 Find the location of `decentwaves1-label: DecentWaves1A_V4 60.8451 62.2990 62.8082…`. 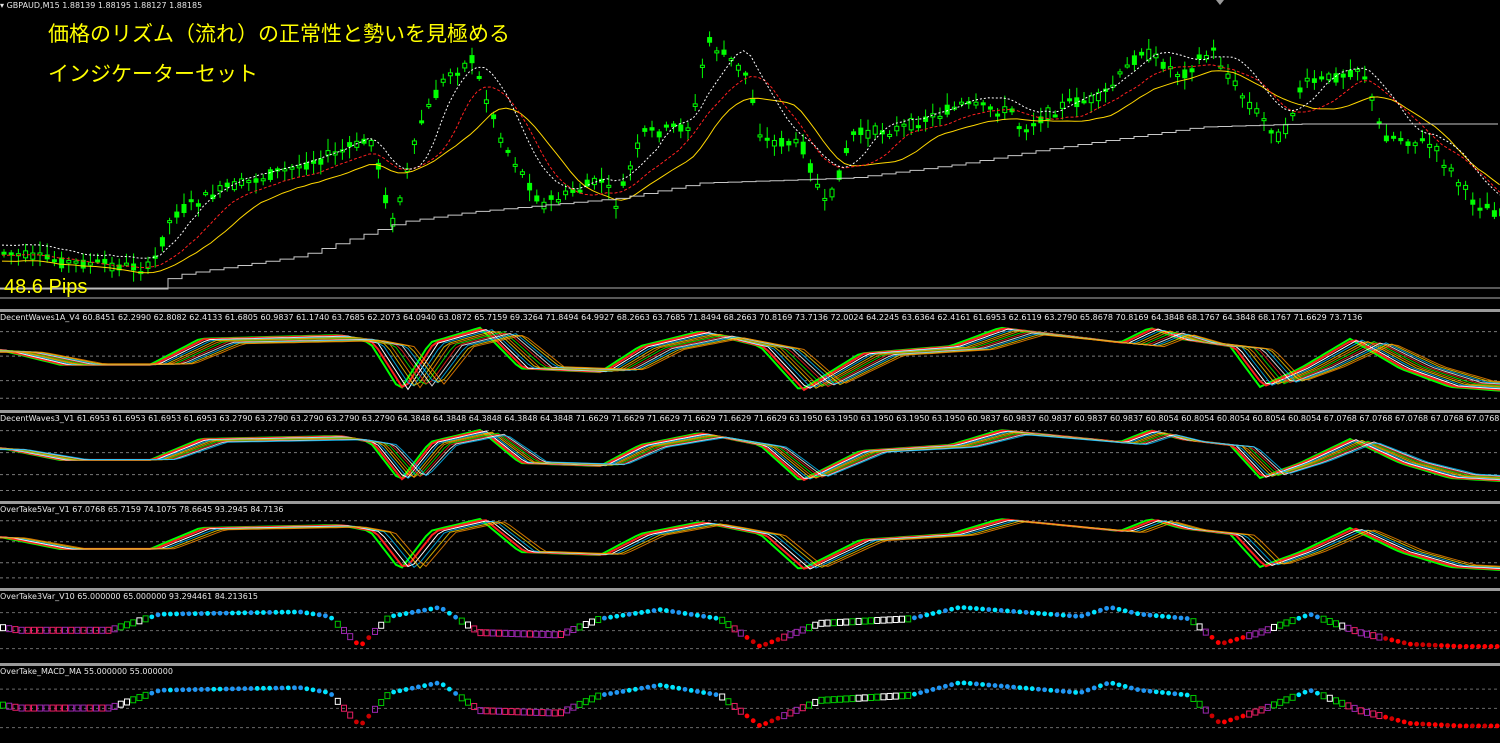

decentwaves1-label: DecentWaves1A_V4 60.8451 62.2990 62.8082… is located at coordinates (681, 317).